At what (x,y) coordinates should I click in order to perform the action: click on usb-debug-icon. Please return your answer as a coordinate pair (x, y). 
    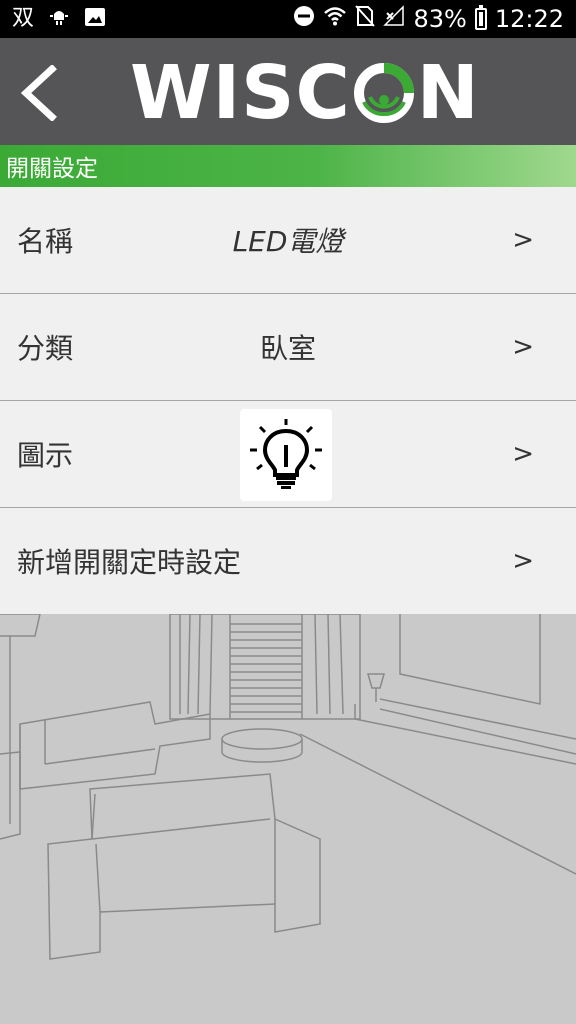
    Looking at the image, I should click on (59, 19).